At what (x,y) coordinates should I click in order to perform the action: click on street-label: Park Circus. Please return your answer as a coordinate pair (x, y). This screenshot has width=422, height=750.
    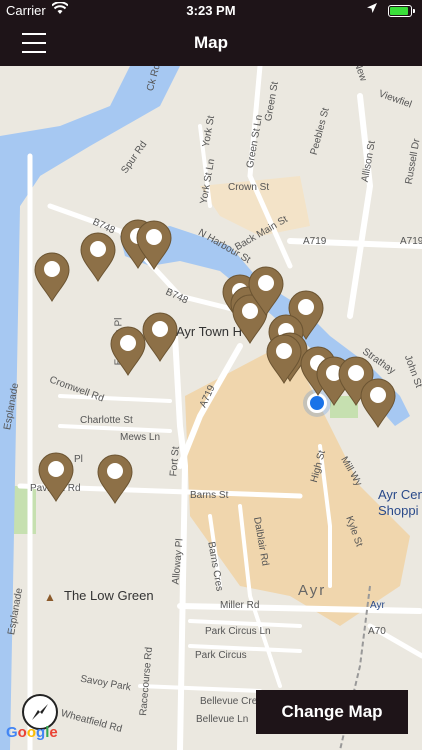
    Looking at the image, I should click on (221, 655).